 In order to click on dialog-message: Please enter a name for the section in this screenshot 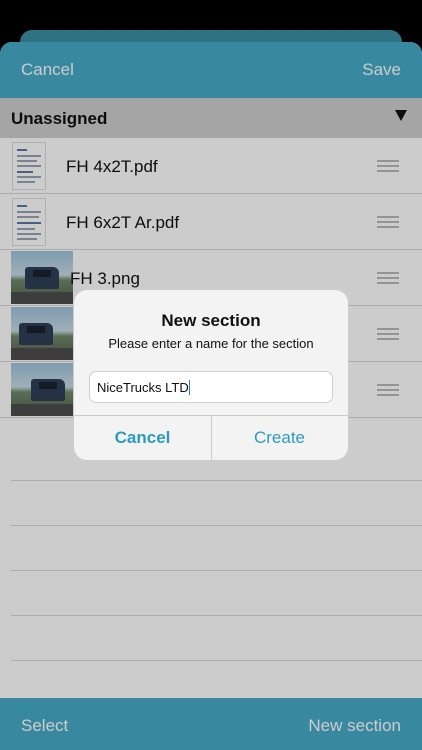, I will do `click(211, 343)`.